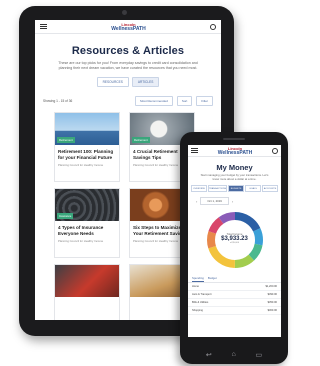 This screenshot has height=366, width=320. What do you see at coordinates (199, 189) in the screenshot?
I see `tab-overview: OVERVIEW` at bounding box center [199, 189].